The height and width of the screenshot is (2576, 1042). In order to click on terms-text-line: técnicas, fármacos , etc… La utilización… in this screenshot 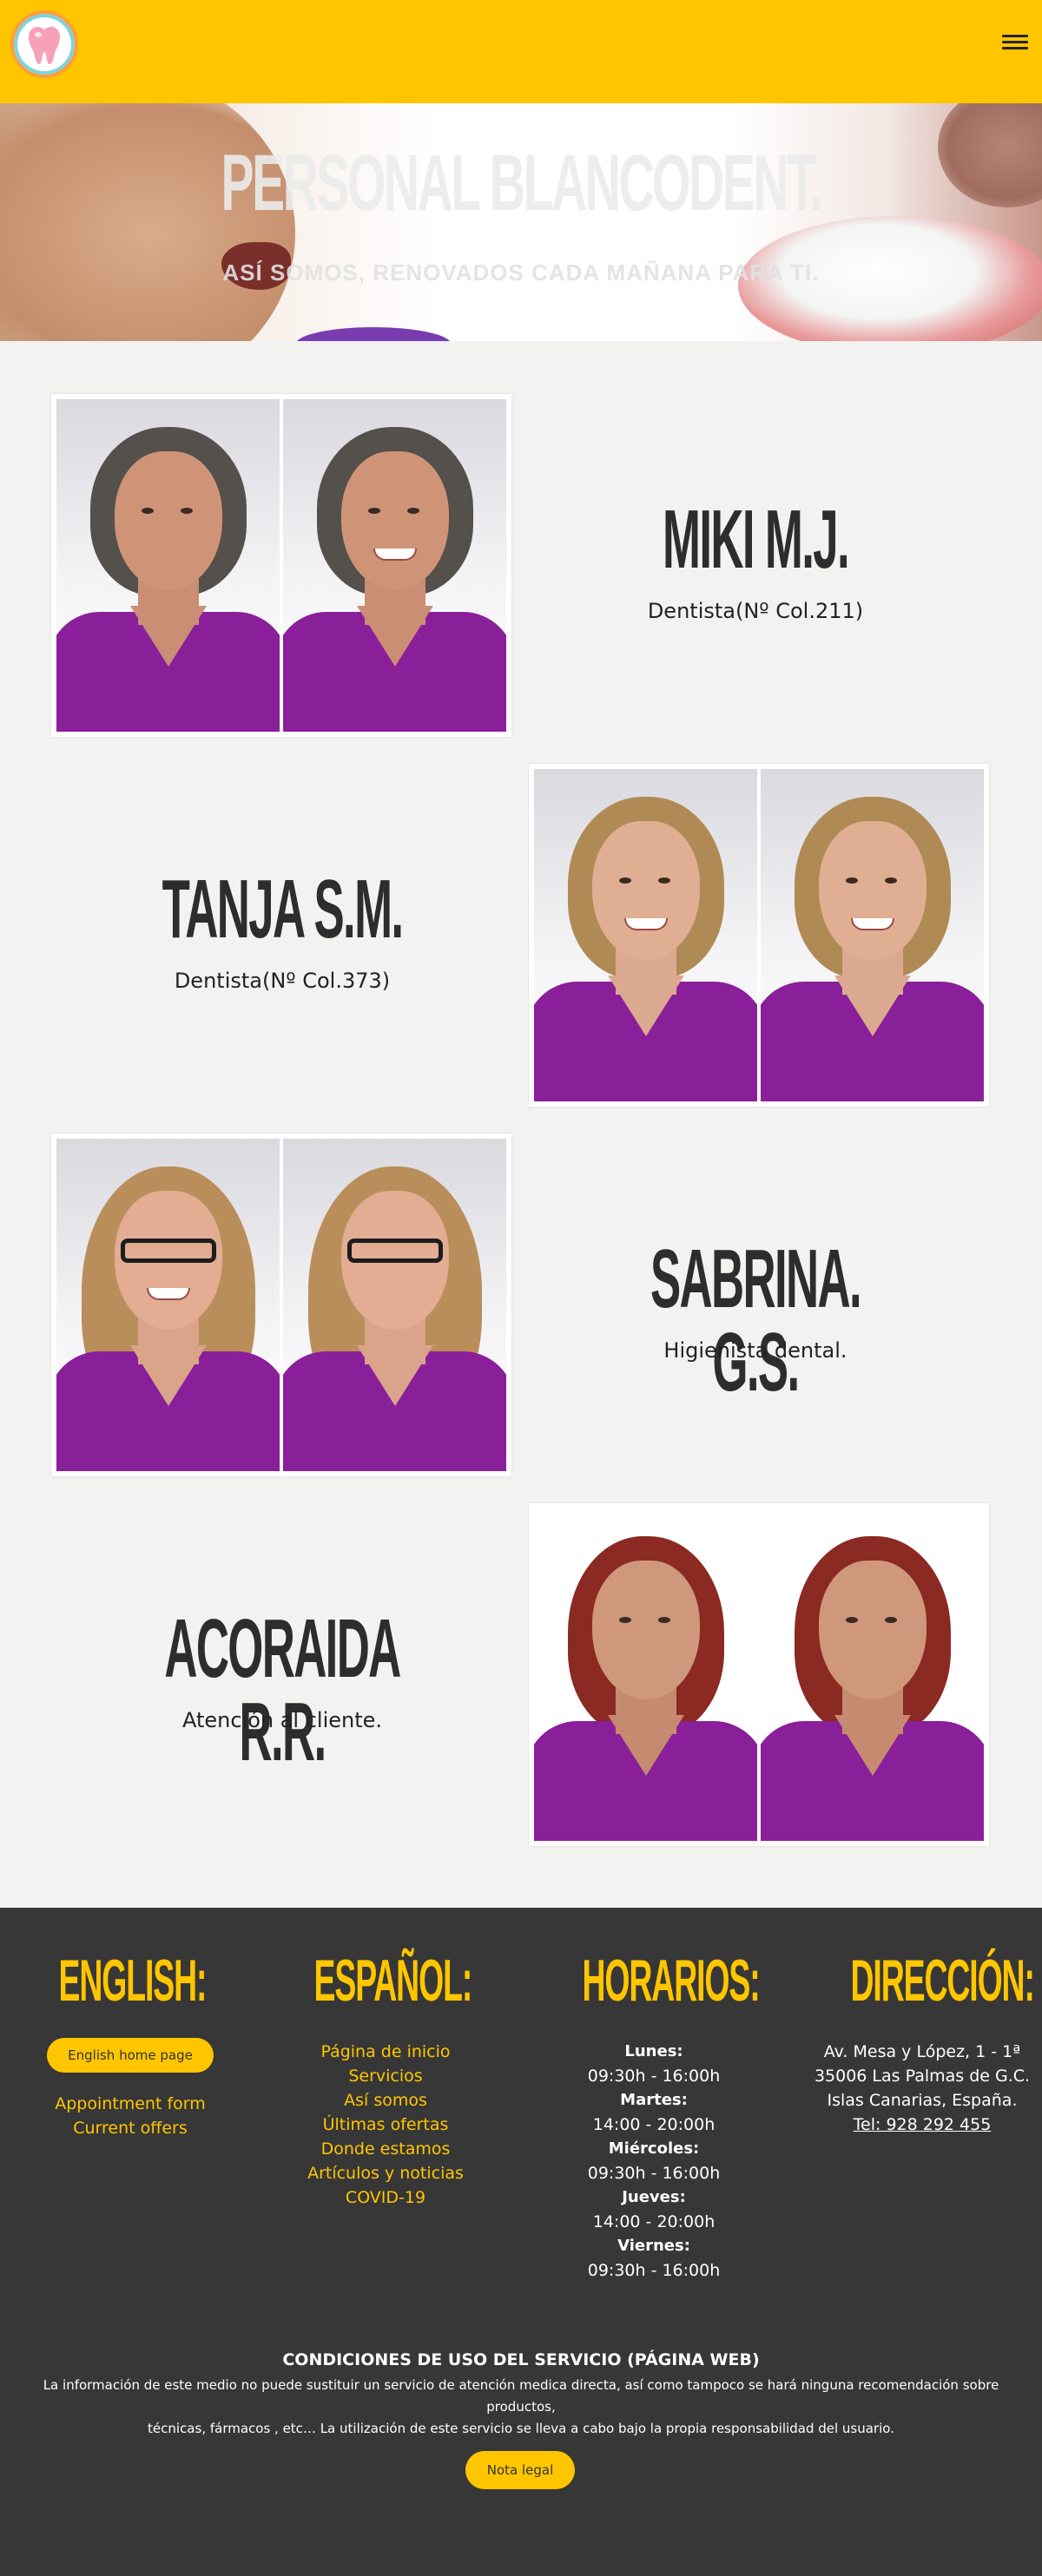, I will do `click(521, 2428)`.